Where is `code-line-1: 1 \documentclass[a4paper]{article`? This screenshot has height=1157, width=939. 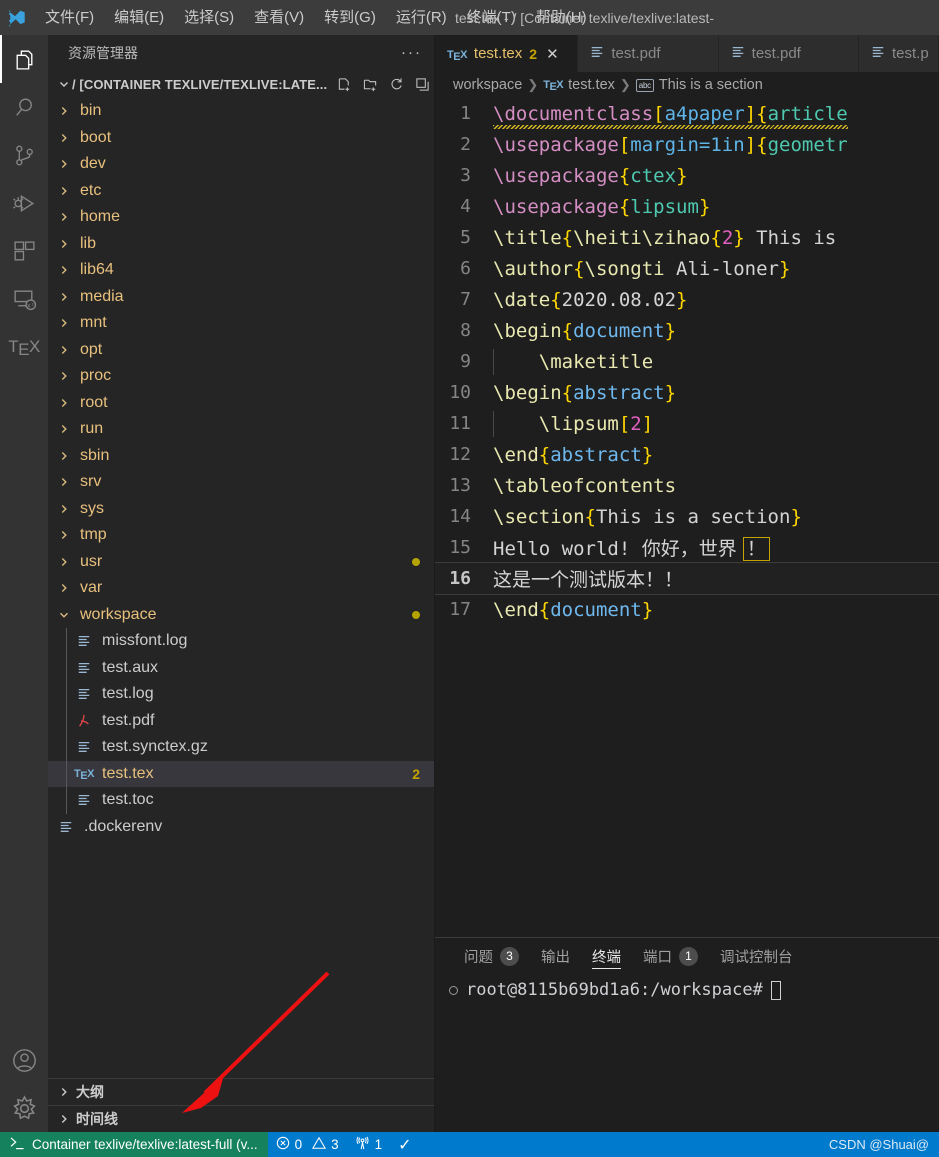 code-line-1: 1 \documentclass[a4paper]{article is located at coordinates (687, 113).